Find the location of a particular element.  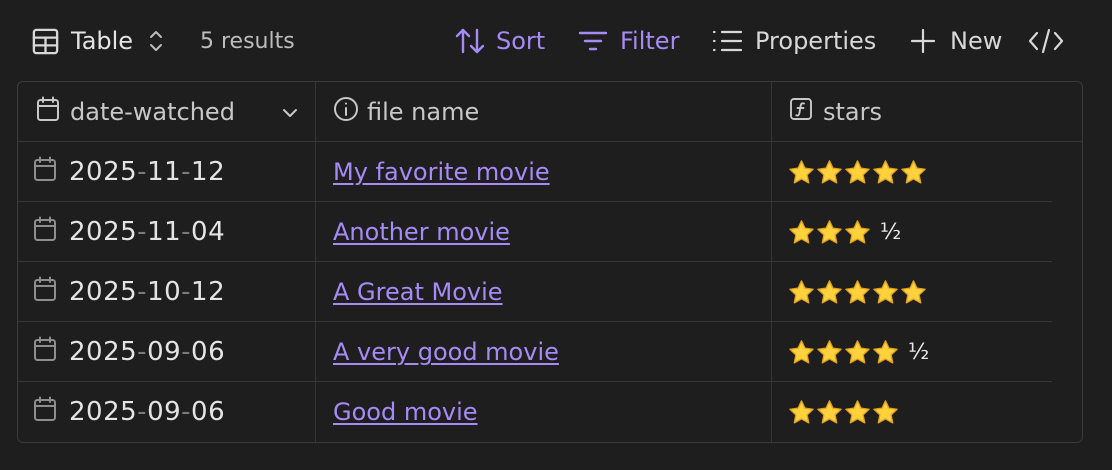

filter-label: Filter is located at coordinates (650, 41).